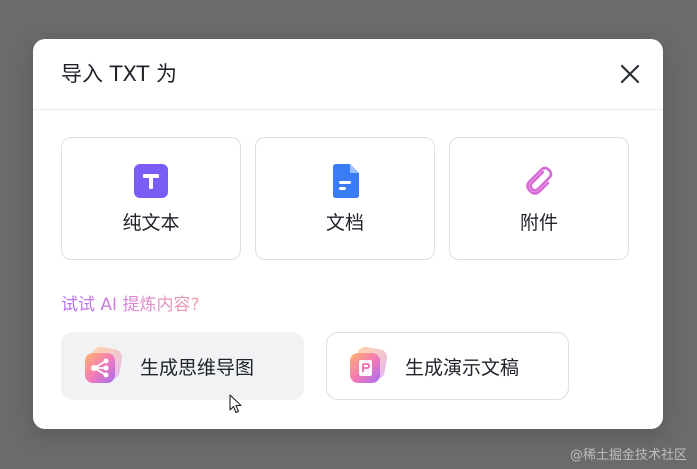 The width and height of the screenshot is (697, 469). What do you see at coordinates (539, 180) in the screenshot?
I see `paperclip-icon` at bounding box center [539, 180].